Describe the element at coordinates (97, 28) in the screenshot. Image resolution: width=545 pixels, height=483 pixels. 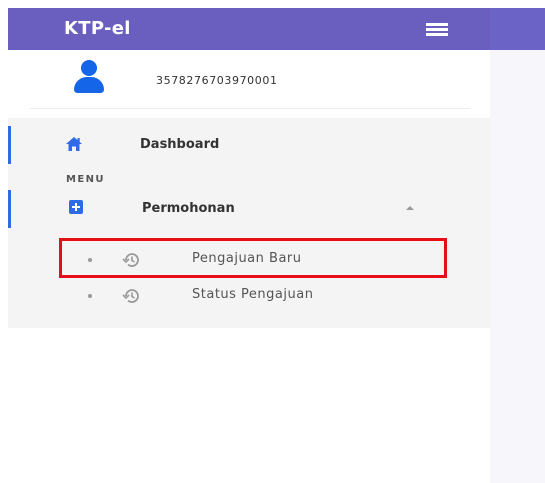
I see `app-title: KTP-el` at that location.